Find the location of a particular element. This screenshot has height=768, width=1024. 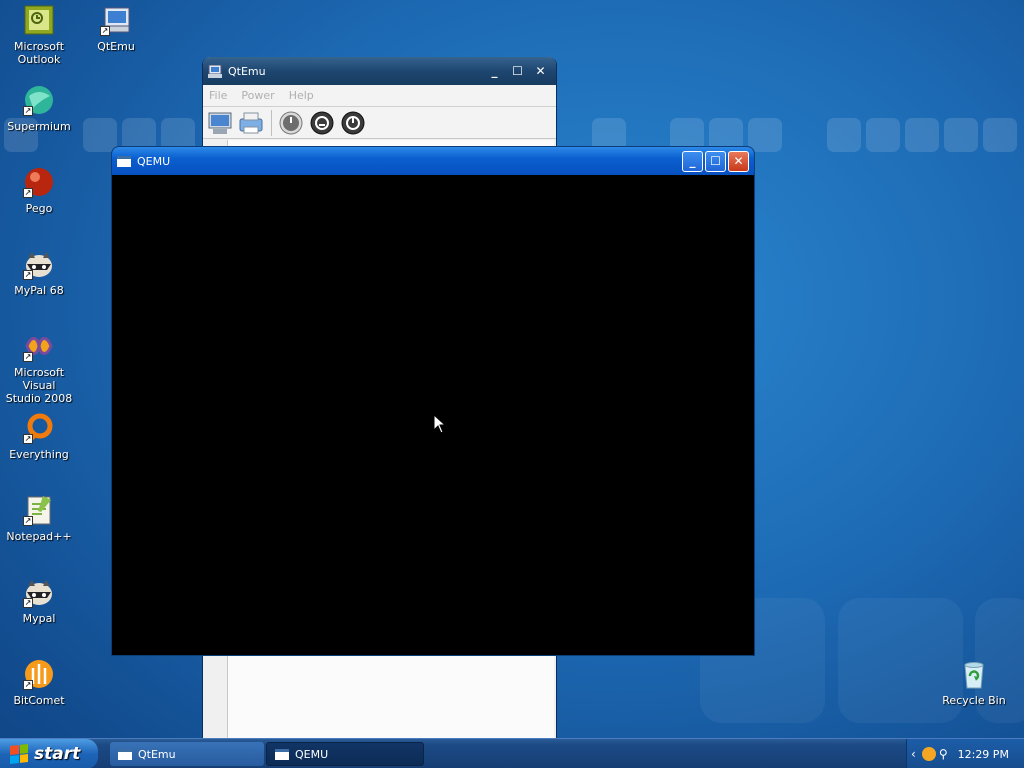

reset-button is located at coordinates (353, 123).